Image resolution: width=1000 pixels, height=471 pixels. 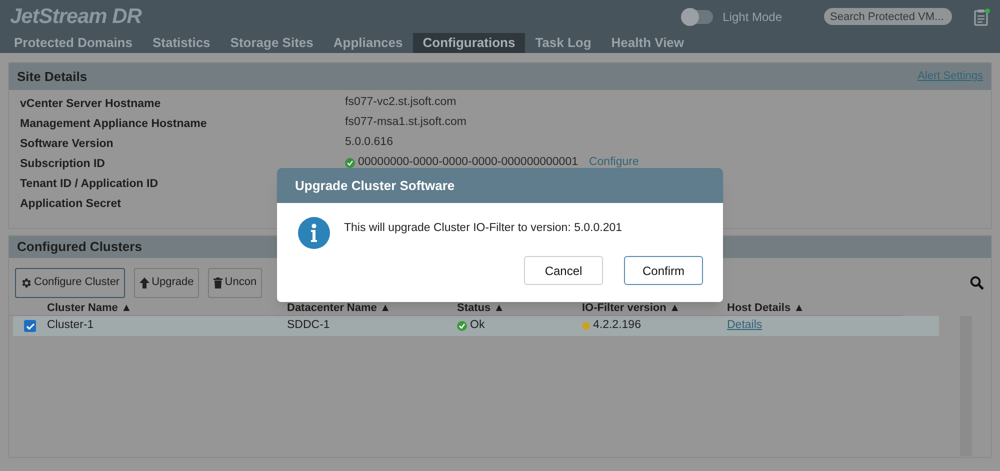 What do you see at coordinates (26, 282) in the screenshot?
I see `gear-icon` at bounding box center [26, 282].